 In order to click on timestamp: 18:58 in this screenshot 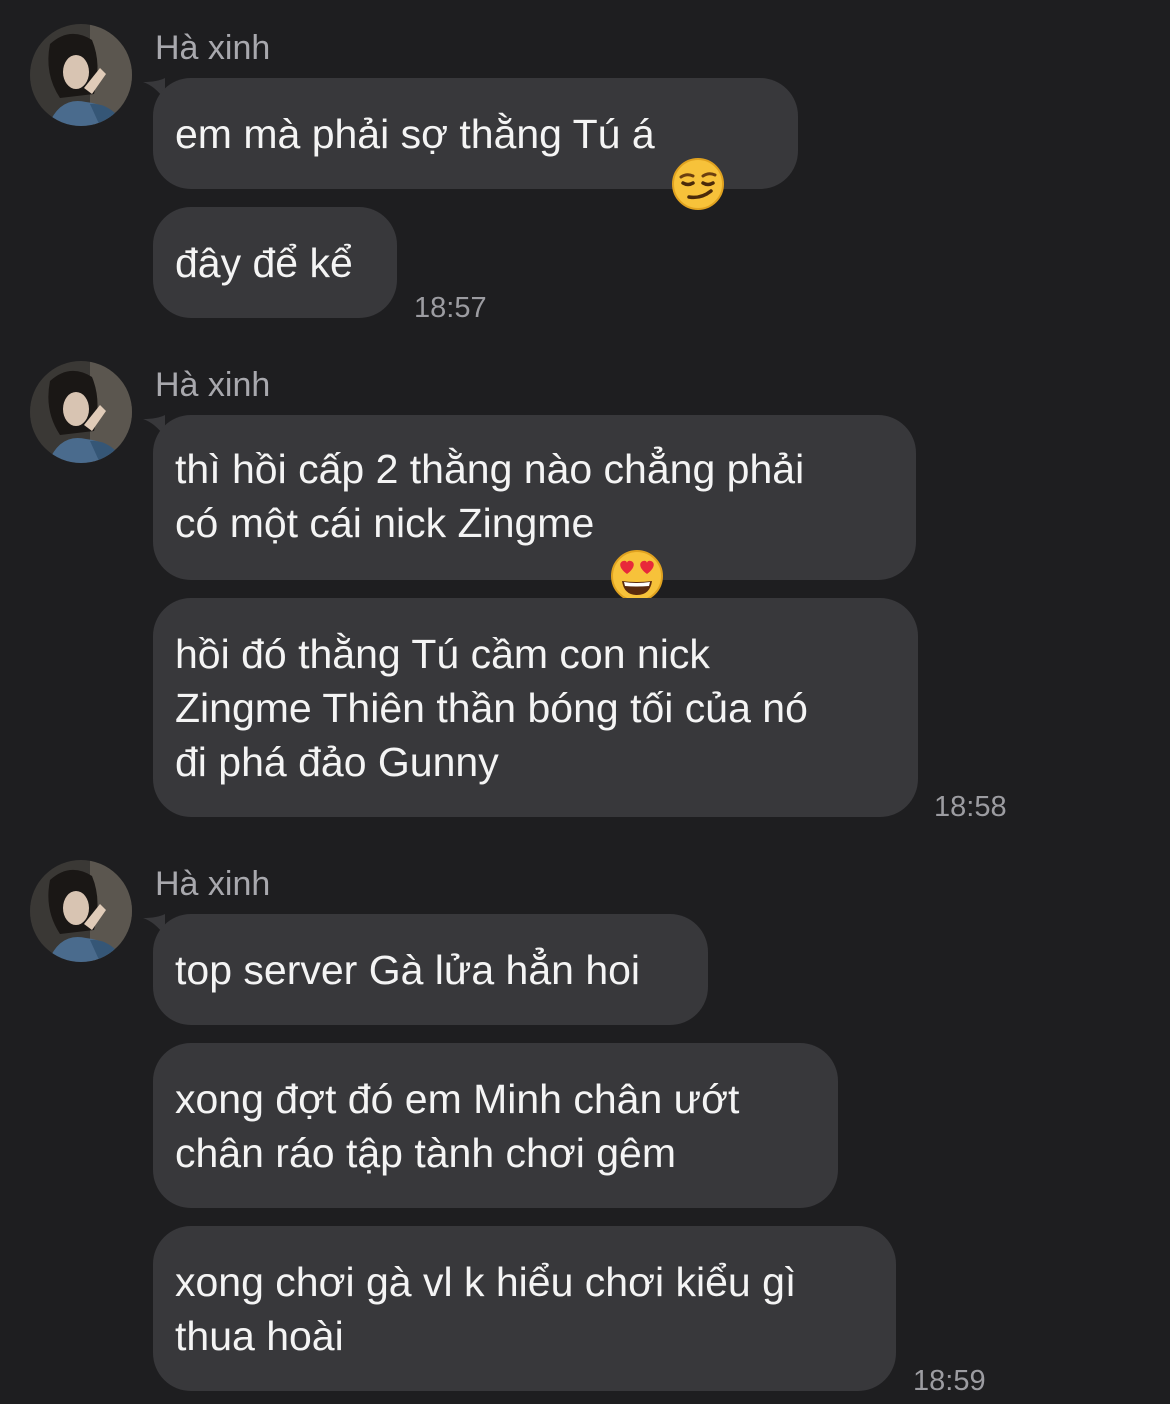, I will do `click(970, 807)`.